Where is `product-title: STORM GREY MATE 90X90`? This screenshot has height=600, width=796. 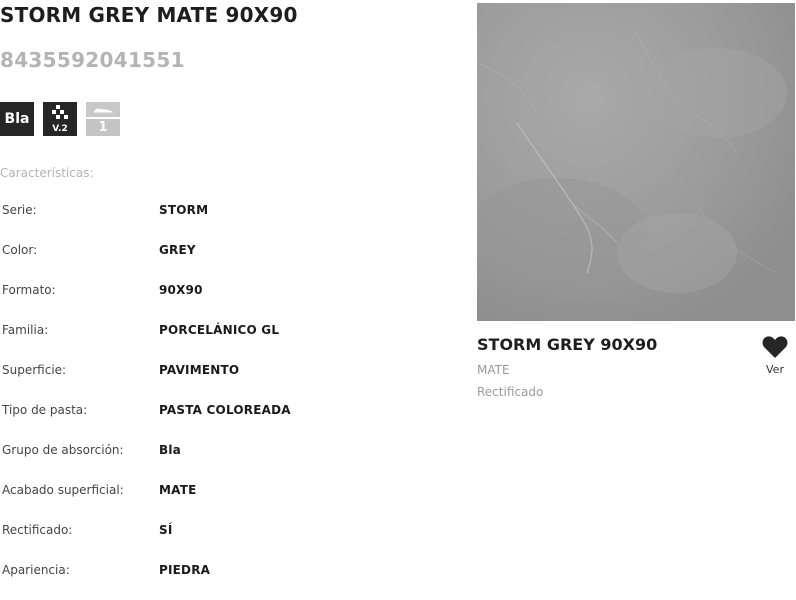 product-title: STORM GREY MATE 90X90 is located at coordinates (149, 15).